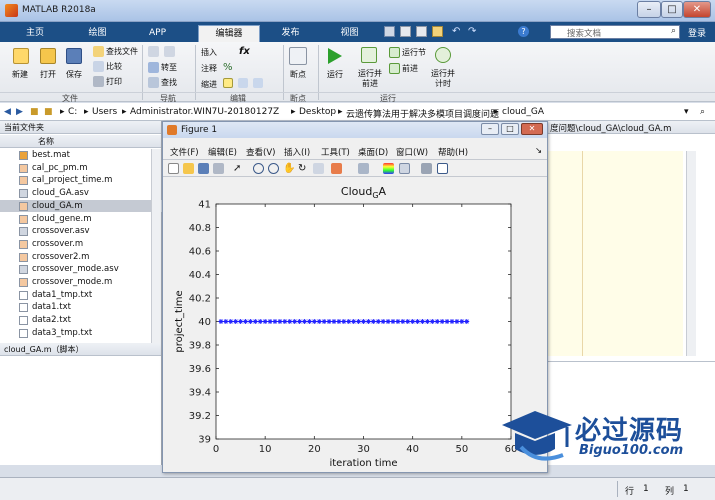 This screenshot has width=715, height=500. I want to click on editor-text-area, so click(615, 253).